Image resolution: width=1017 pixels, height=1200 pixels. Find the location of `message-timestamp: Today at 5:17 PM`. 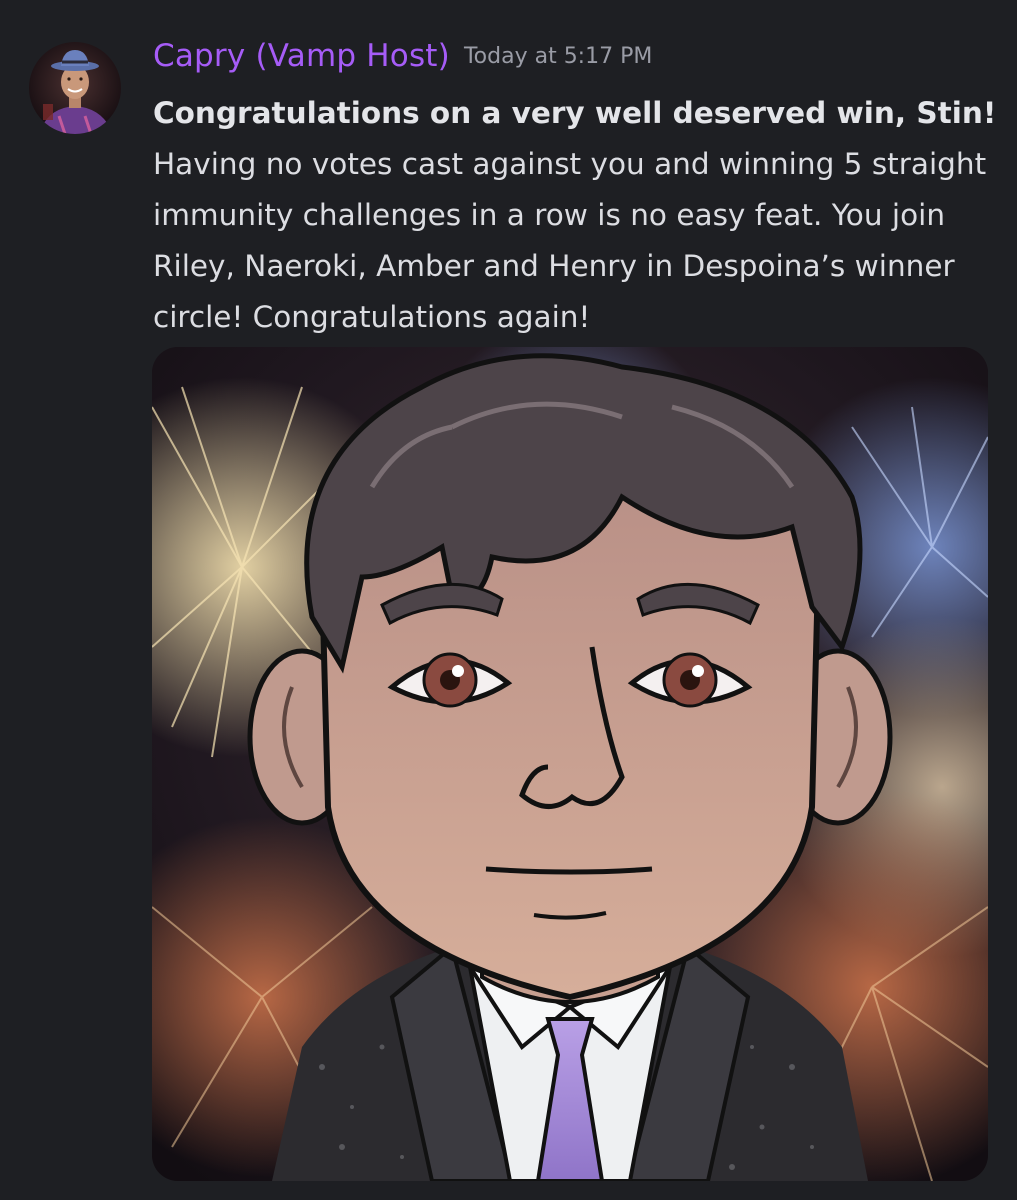

message-timestamp: Today at 5:17 PM is located at coordinates (558, 56).